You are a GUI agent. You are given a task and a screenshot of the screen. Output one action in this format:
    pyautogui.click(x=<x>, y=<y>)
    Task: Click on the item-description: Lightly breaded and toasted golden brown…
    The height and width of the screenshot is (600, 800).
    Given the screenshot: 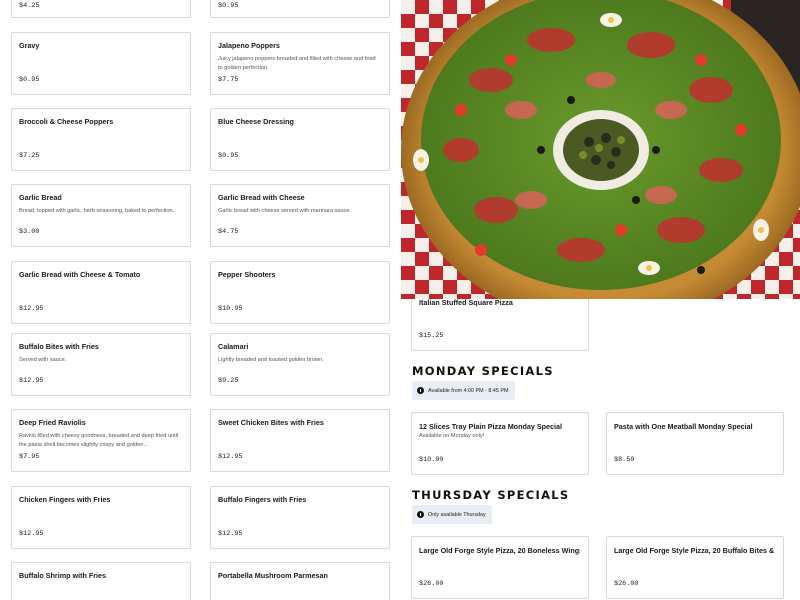 What is the action you would take?
    pyautogui.click(x=271, y=360)
    